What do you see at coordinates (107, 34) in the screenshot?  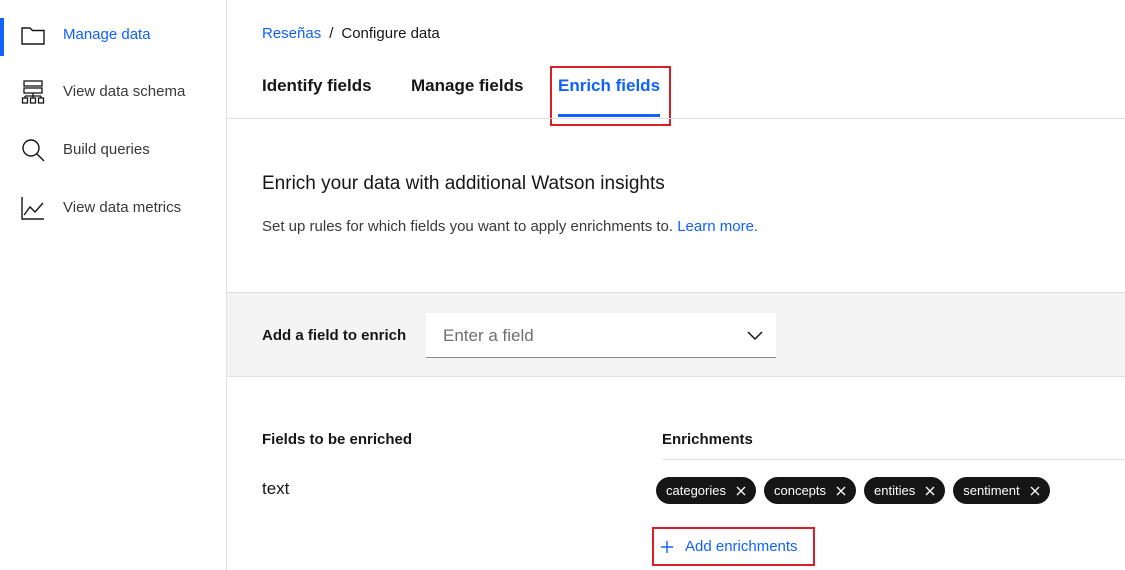 I see `sidebar-item-label: Manage data` at bounding box center [107, 34].